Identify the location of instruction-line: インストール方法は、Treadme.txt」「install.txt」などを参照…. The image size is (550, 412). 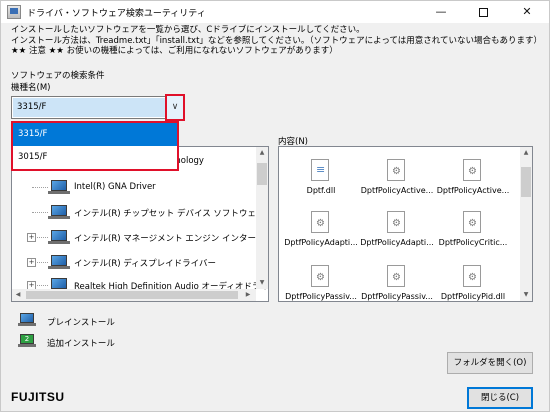
(277, 40).